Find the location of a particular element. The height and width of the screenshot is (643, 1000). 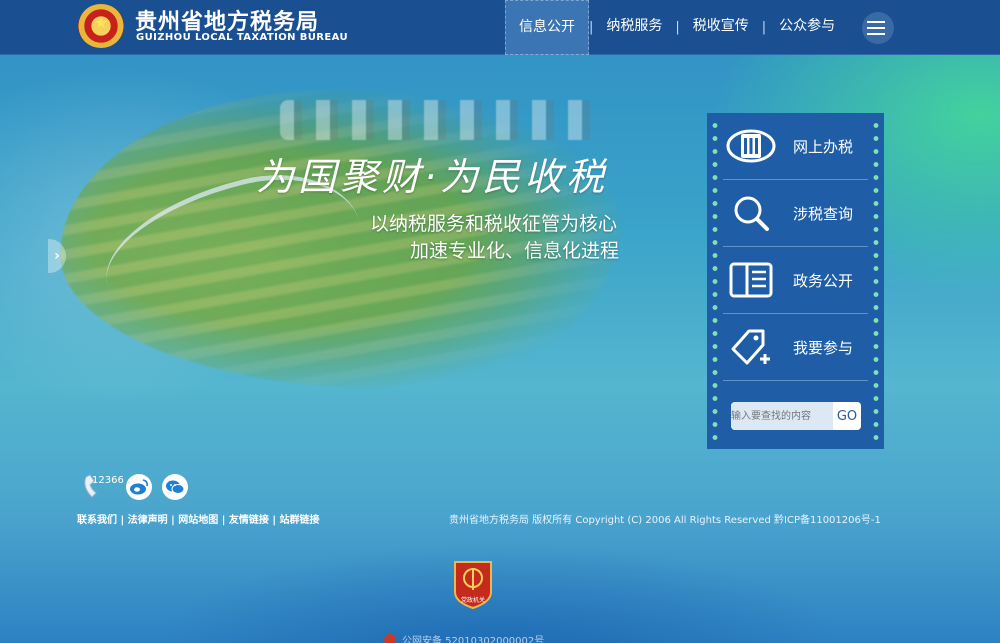

friendly-links-link: 友情链接 is located at coordinates (249, 520).